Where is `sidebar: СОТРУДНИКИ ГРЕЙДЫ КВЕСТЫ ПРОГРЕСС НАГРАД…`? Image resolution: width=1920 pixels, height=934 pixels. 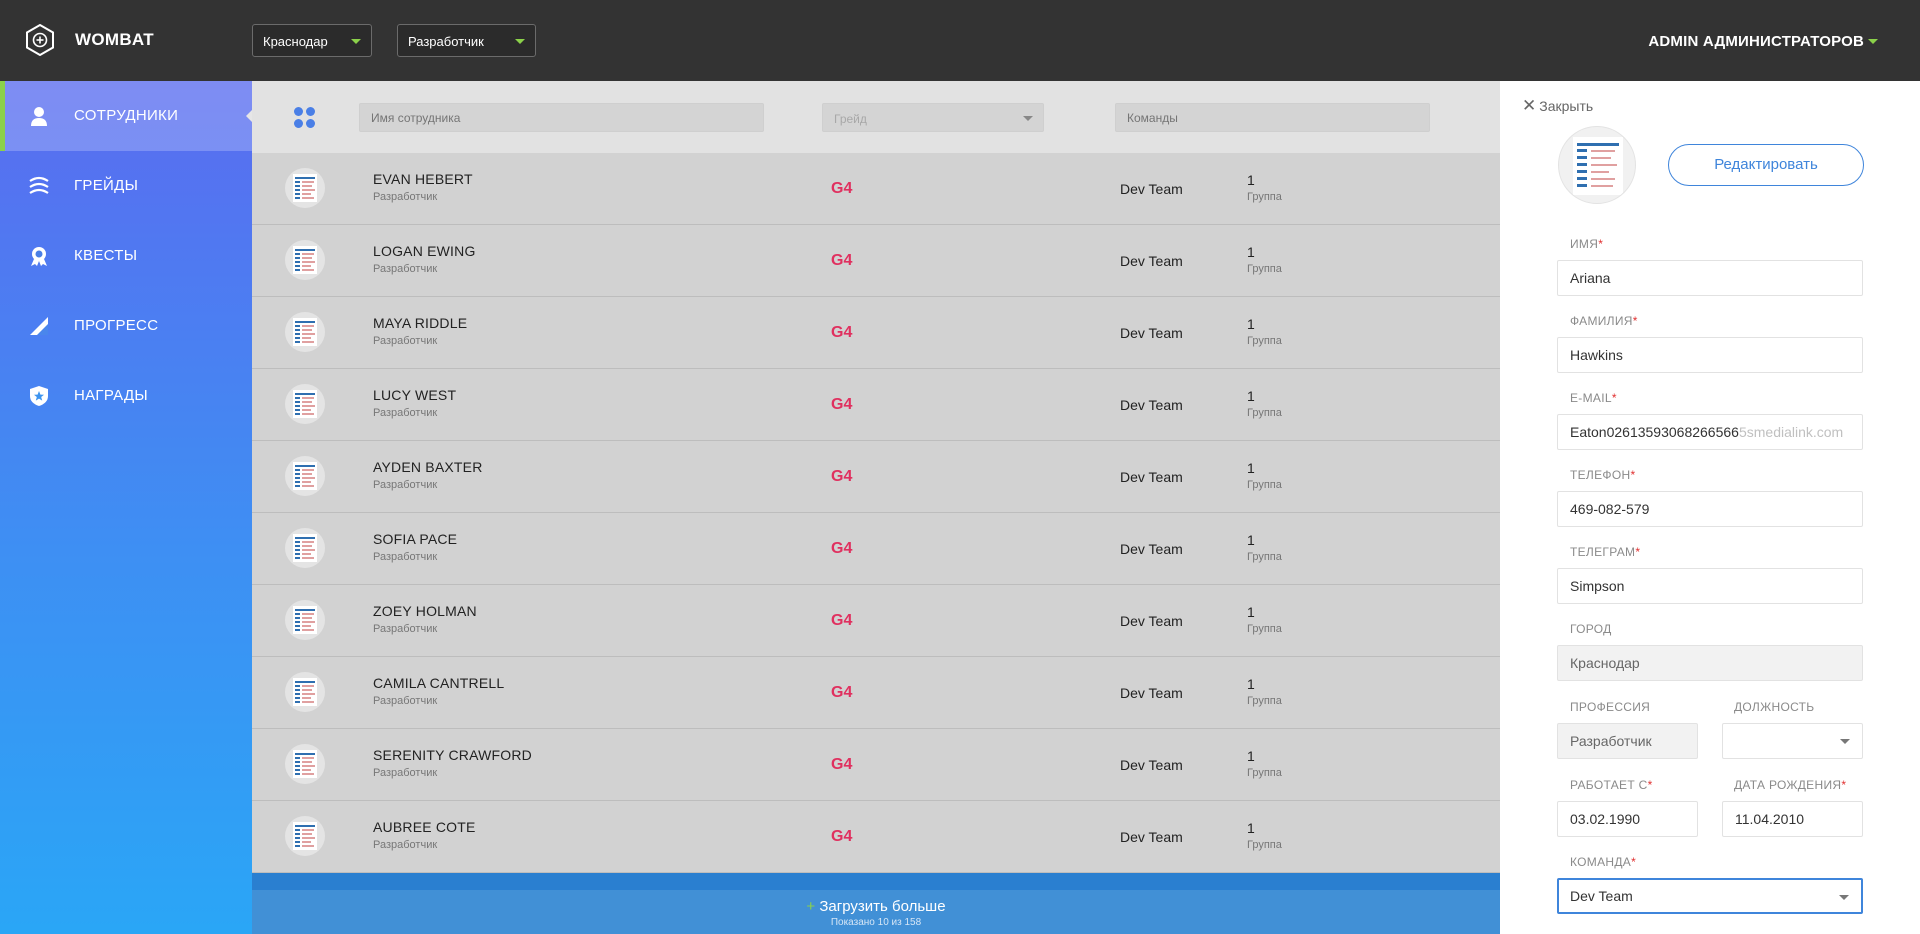 sidebar: СОТРУДНИКИ ГРЕЙДЫ КВЕСТЫ ПРОГРЕСС НАГРАД… is located at coordinates (126, 507).